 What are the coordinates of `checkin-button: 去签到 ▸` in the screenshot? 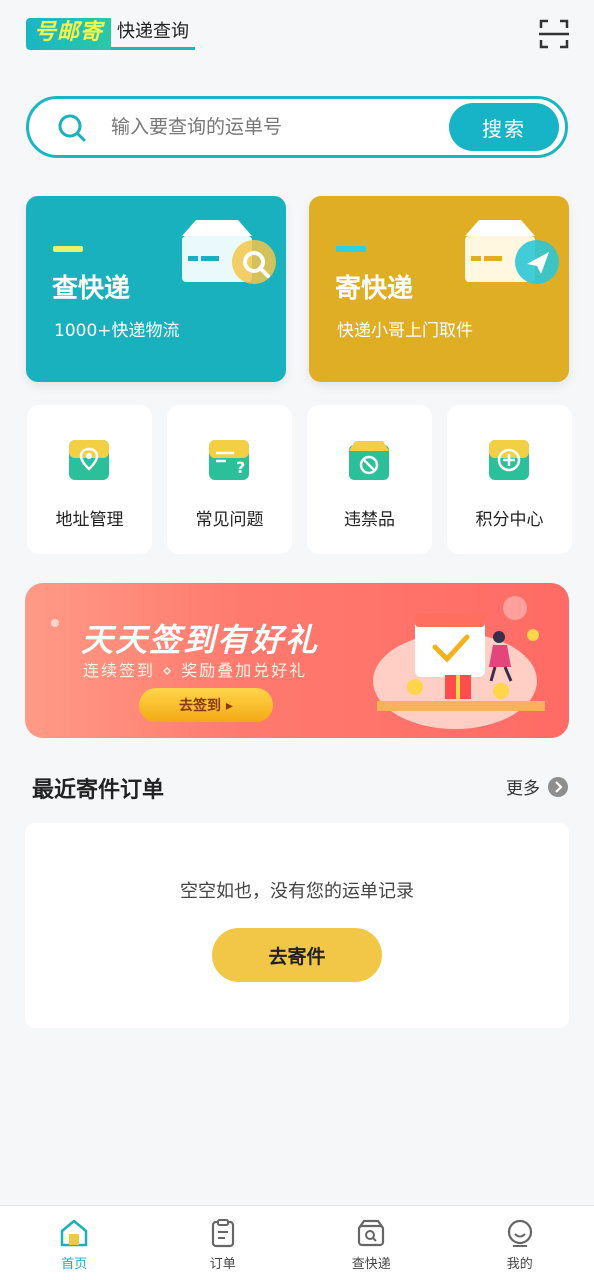 It's located at (206, 705).